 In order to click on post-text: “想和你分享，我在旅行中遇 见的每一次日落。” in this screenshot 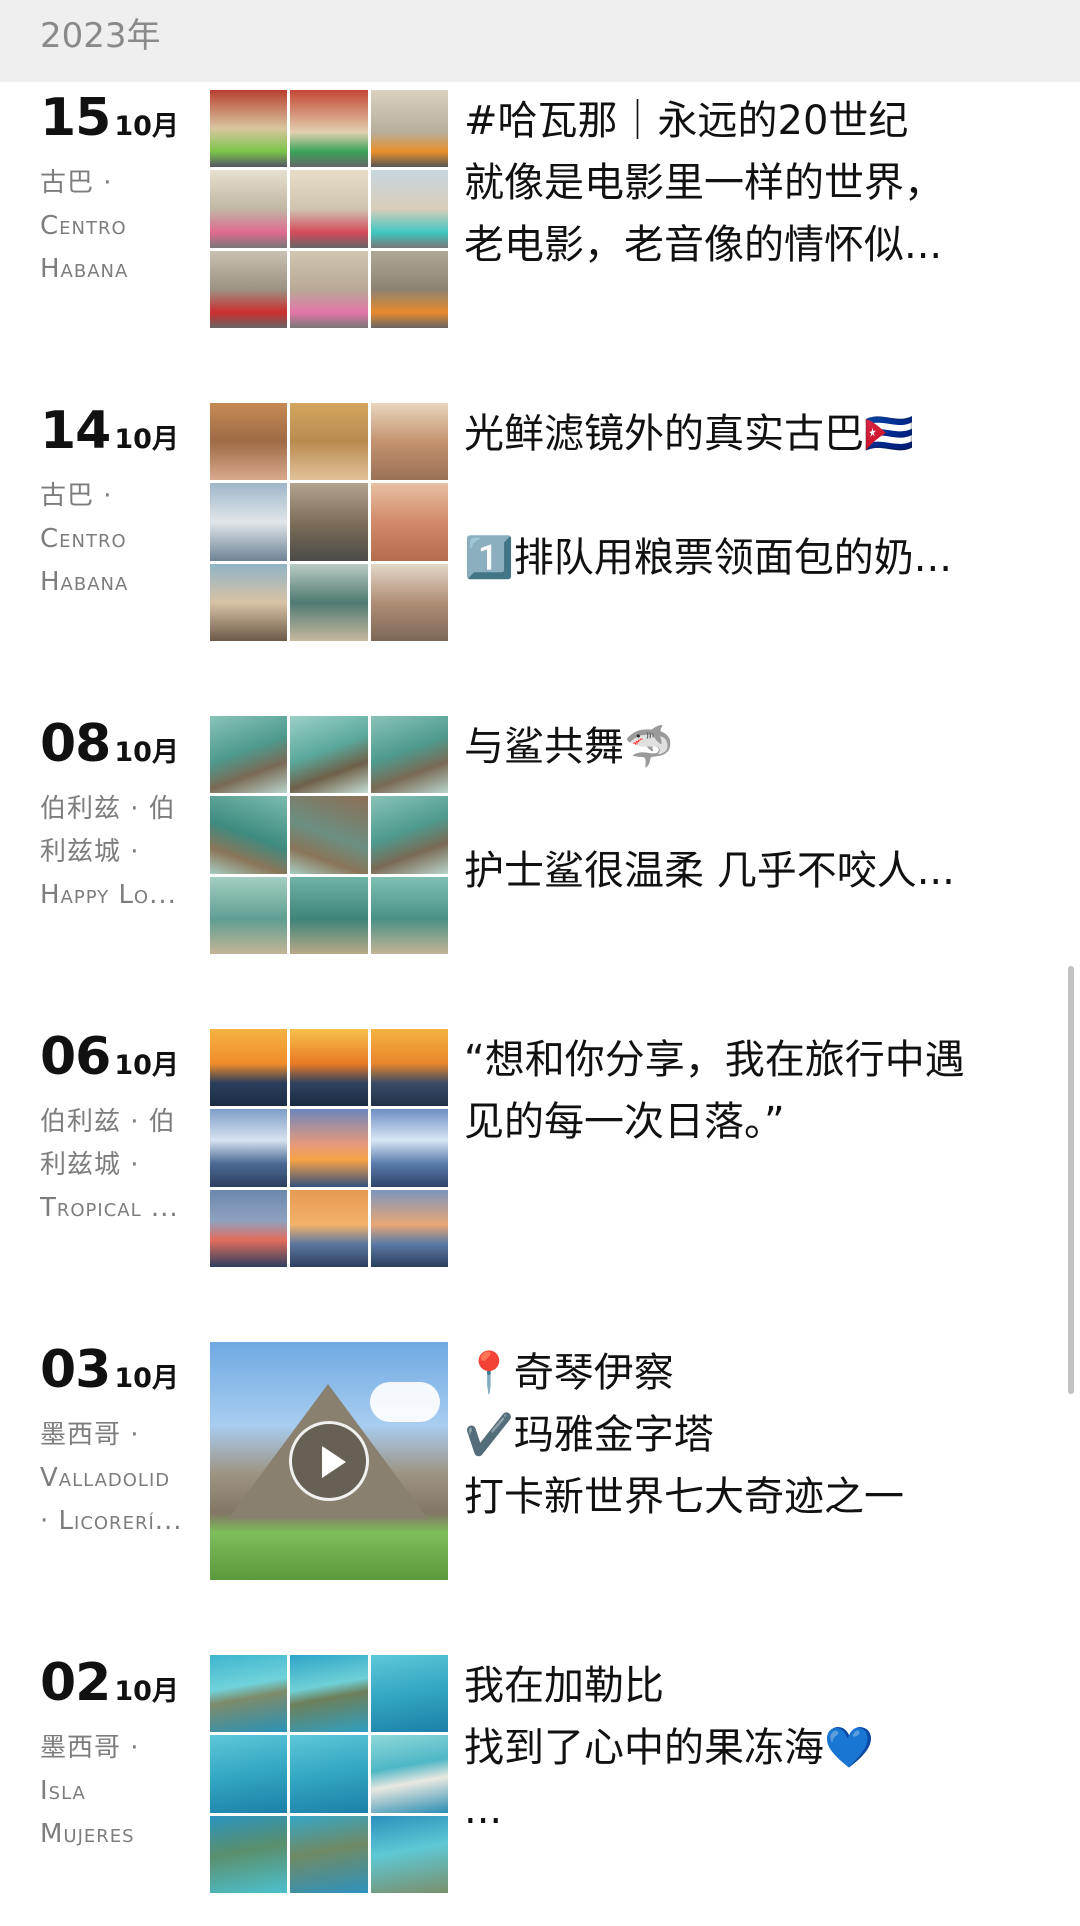, I will do `click(754, 1091)`.